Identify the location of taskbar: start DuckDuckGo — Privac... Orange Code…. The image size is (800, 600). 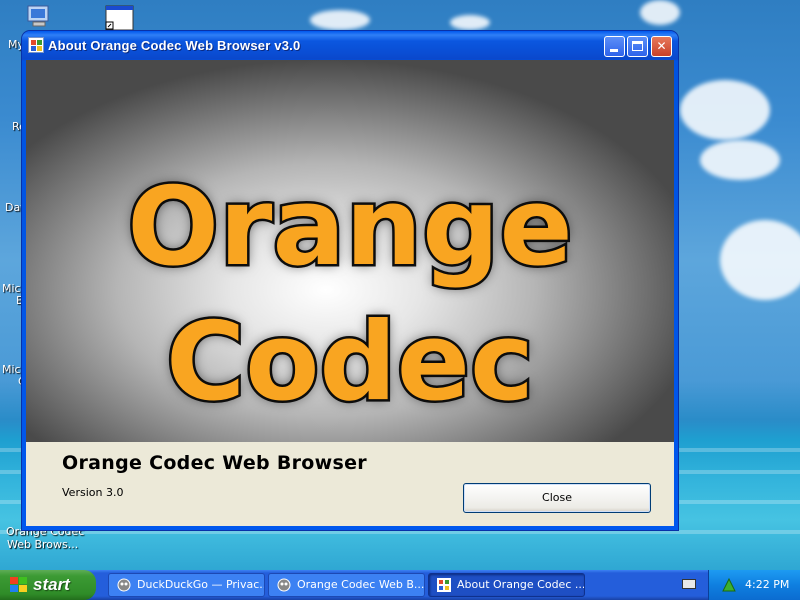
(400, 585).